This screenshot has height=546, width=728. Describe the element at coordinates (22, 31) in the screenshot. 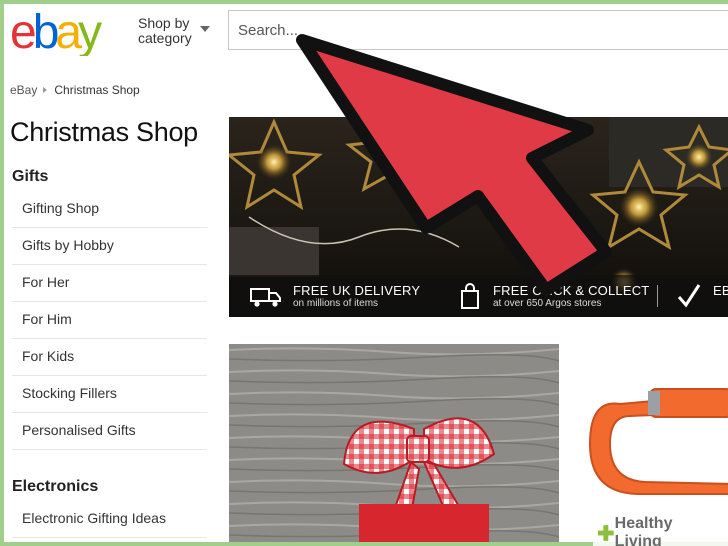

I see `logo-letter-e: e` at that location.